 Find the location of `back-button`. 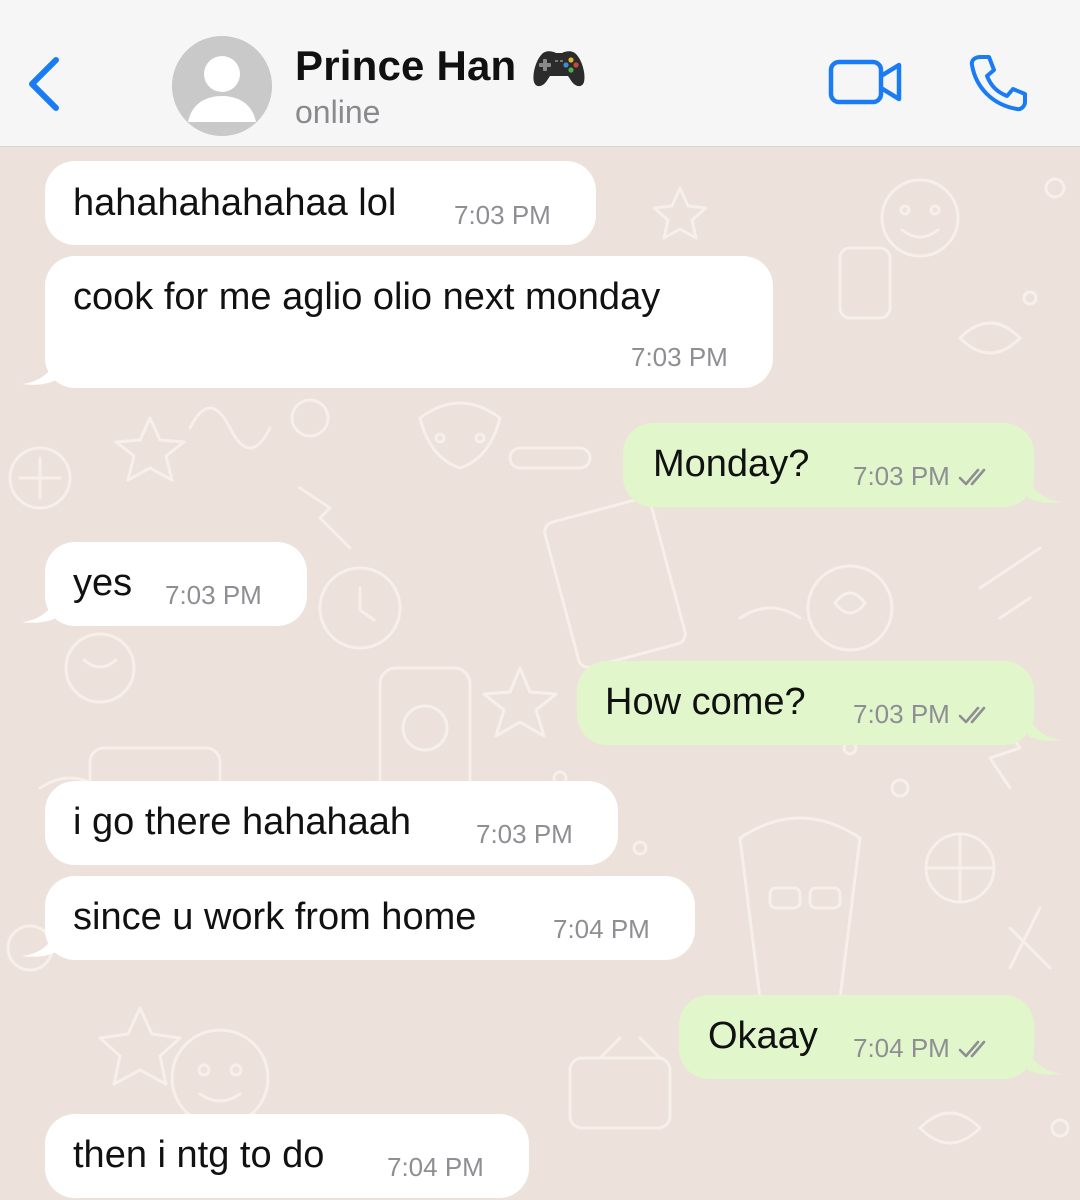

back-button is located at coordinates (43, 84).